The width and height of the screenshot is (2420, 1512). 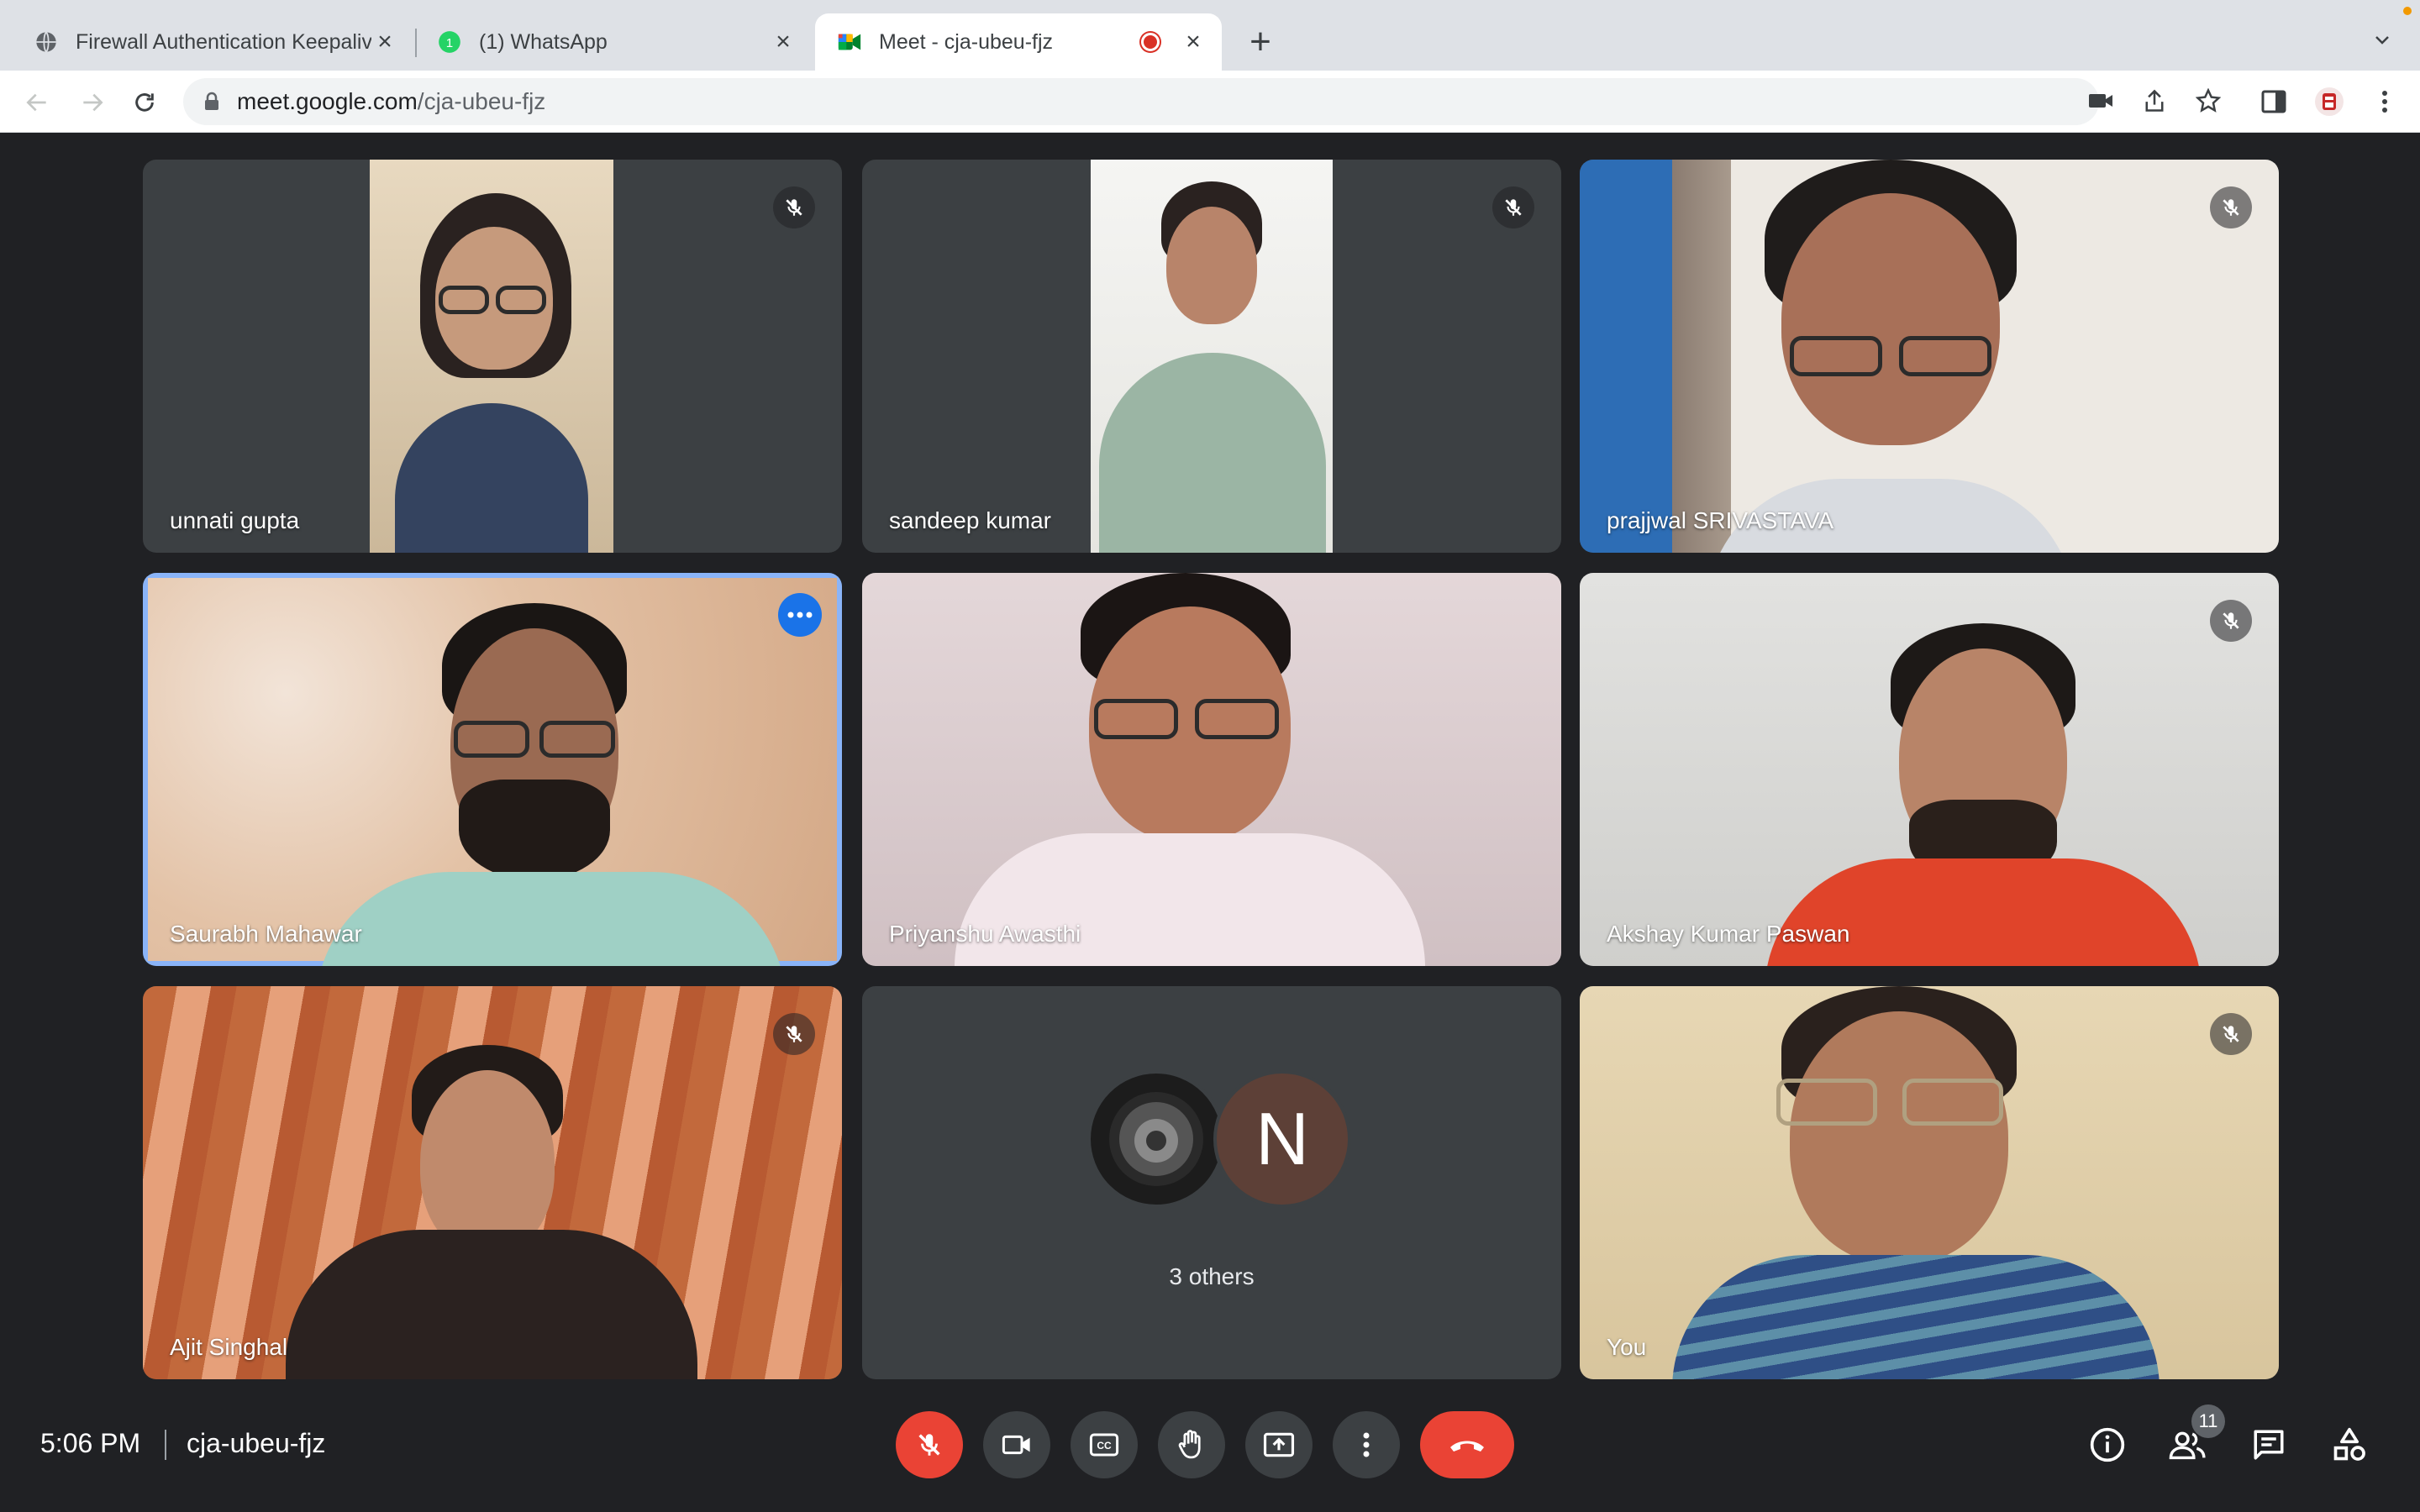 I want to click on others-tile: N 3 others, so click(x=1211, y=1182).